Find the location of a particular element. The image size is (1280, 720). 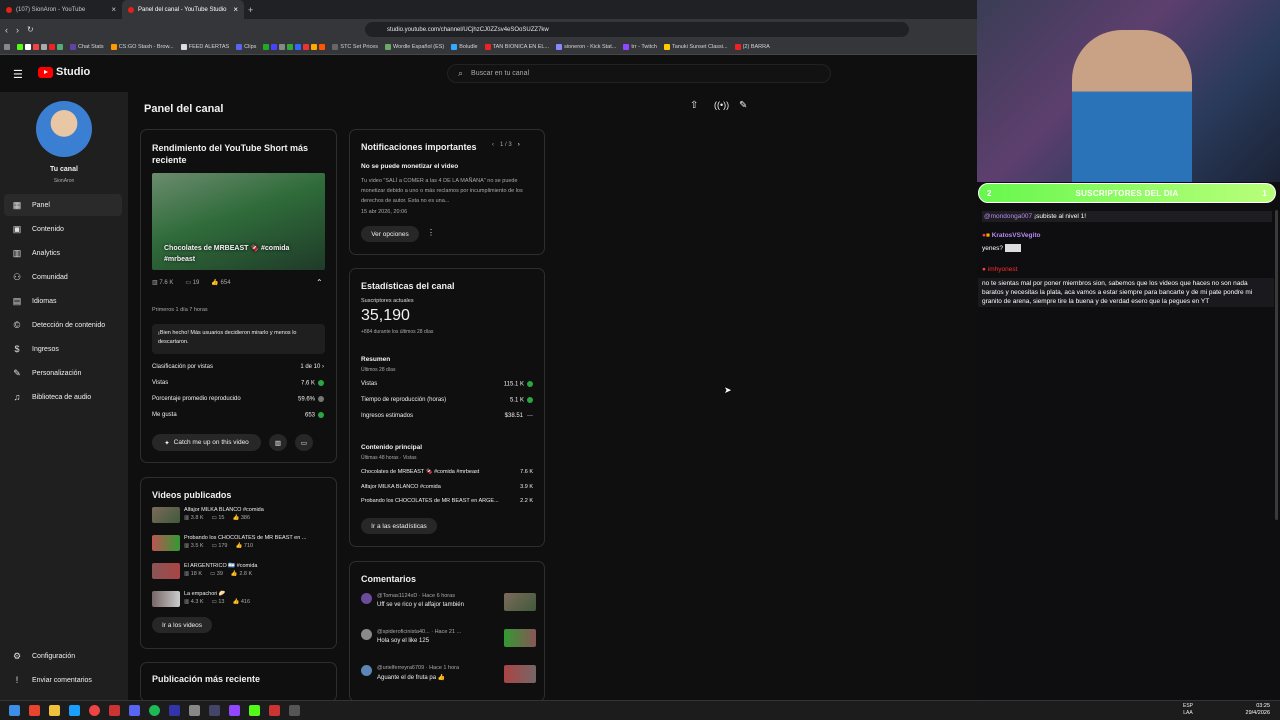

language-indicator: ESP LAA is located at coordinates (1188, 710).